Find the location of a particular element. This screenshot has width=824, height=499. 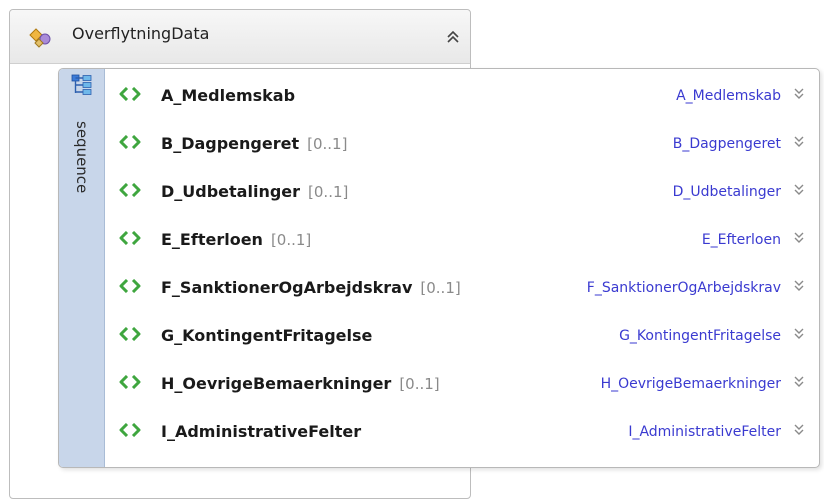

element-name: F_SanktionerOgArbejdskrav [0..1] is located at coordinates (311, 287).